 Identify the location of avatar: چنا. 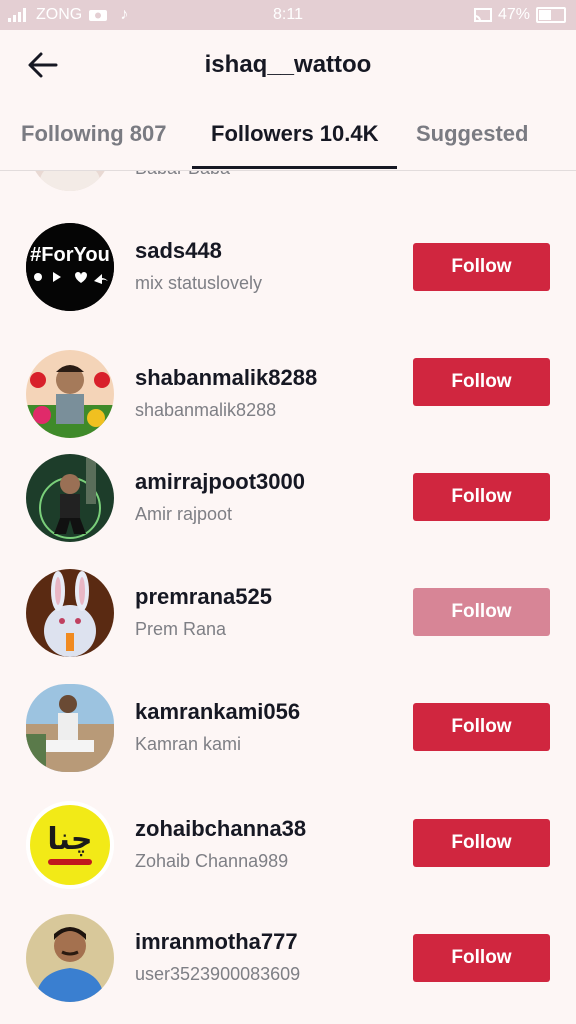
(70, 845).